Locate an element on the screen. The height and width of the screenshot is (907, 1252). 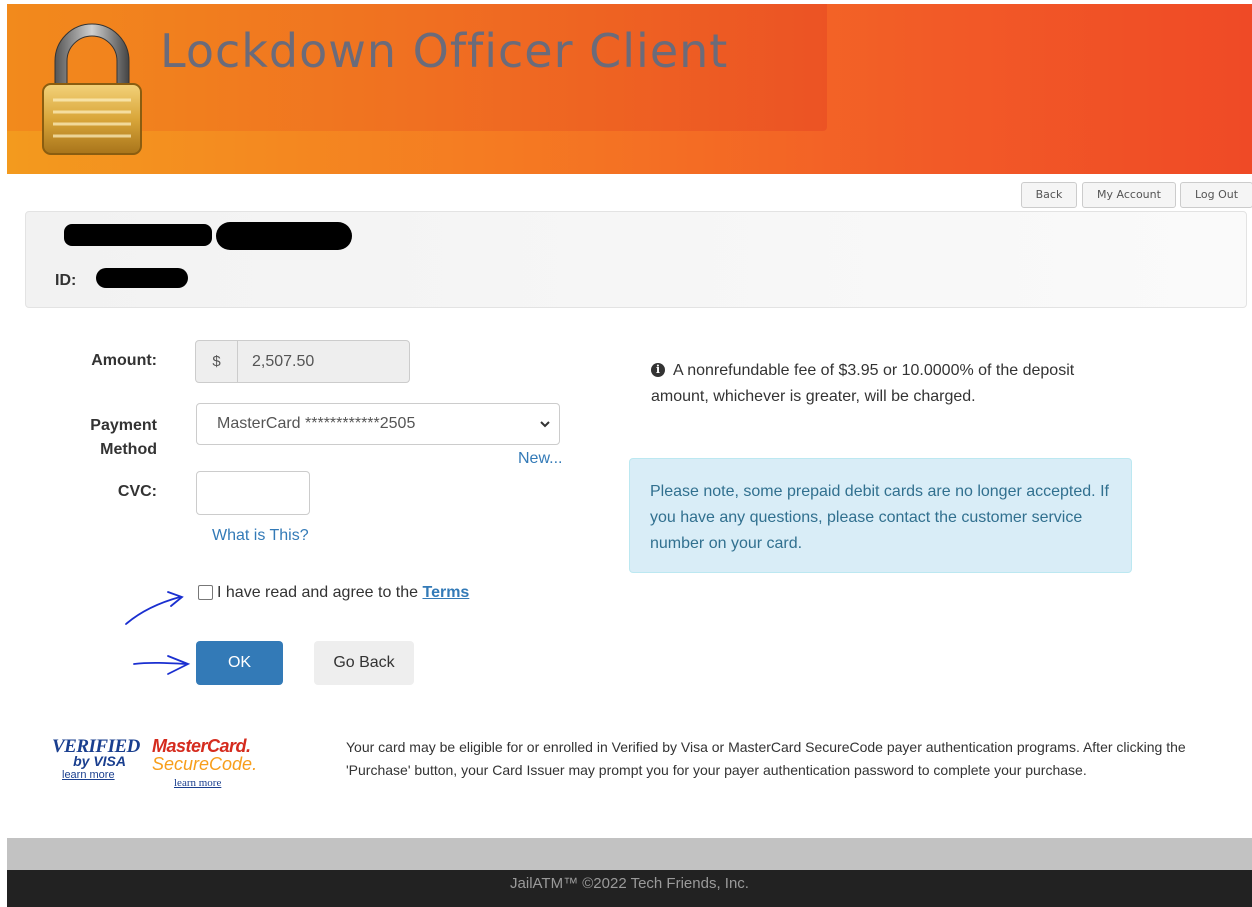
log-out-button: Log Out is located at coordinates (1216, 195).